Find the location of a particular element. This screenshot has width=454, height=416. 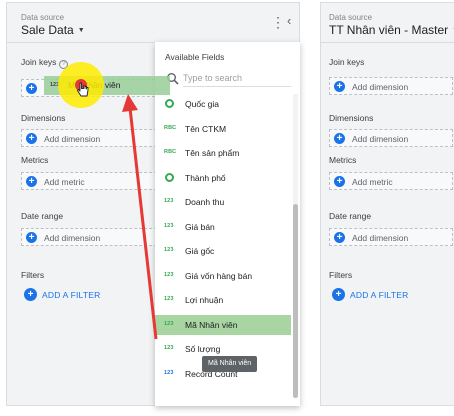

field-list-item: 123 Mã Nhân viên is located at coordinates (223, 324).